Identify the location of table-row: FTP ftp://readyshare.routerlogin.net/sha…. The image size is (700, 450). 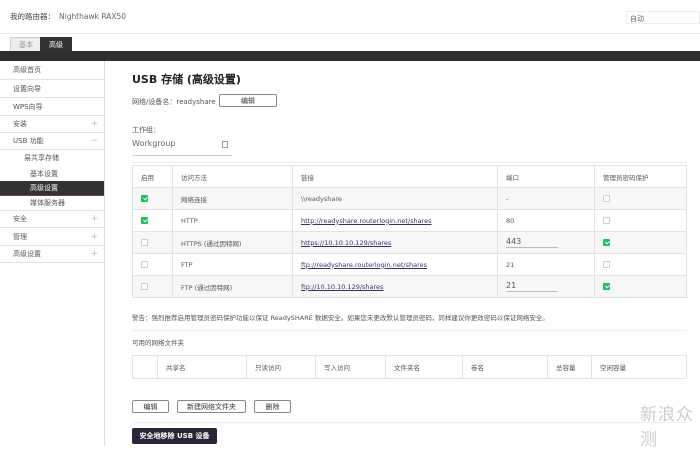
(409, 264).